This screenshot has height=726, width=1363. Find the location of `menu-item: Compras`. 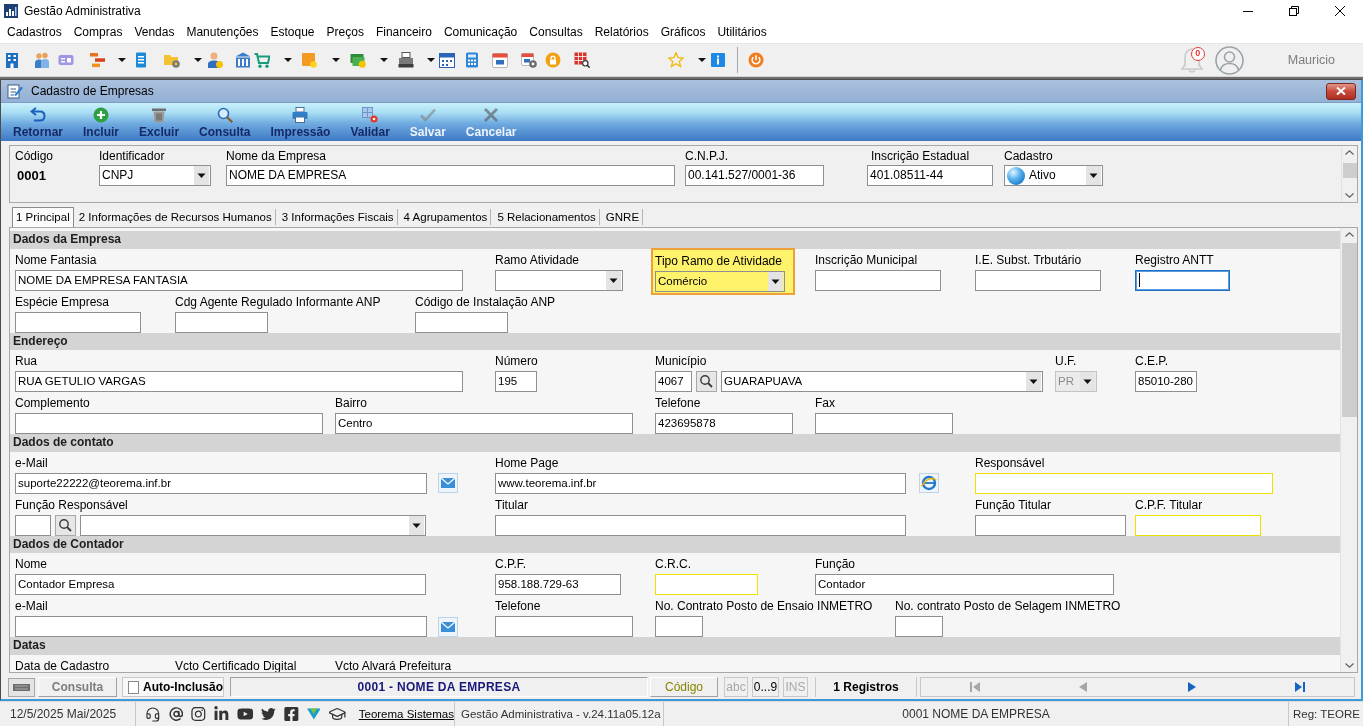

menu-item: Compras is located at coordinates (98, 32).